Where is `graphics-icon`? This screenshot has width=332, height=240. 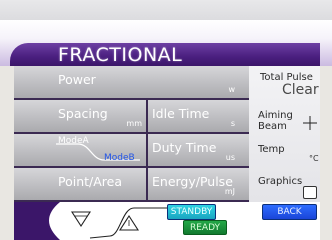
graphics-icon is located at coordinates (310, 192).